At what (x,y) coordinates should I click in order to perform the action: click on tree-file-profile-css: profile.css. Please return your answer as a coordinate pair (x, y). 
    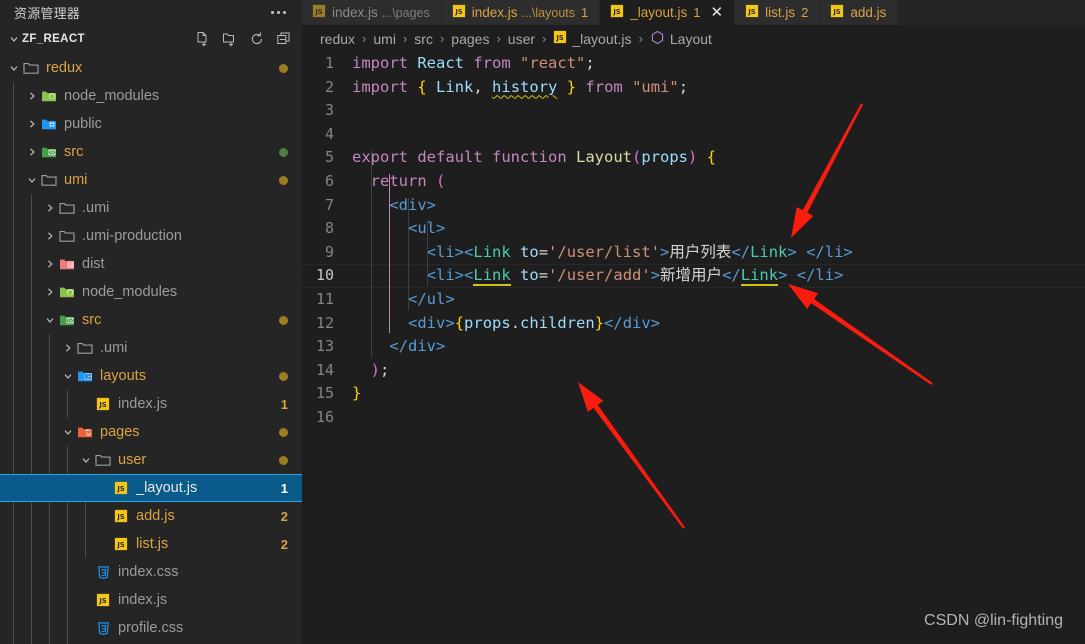
    Looking at the image, I should click on (151, 628).